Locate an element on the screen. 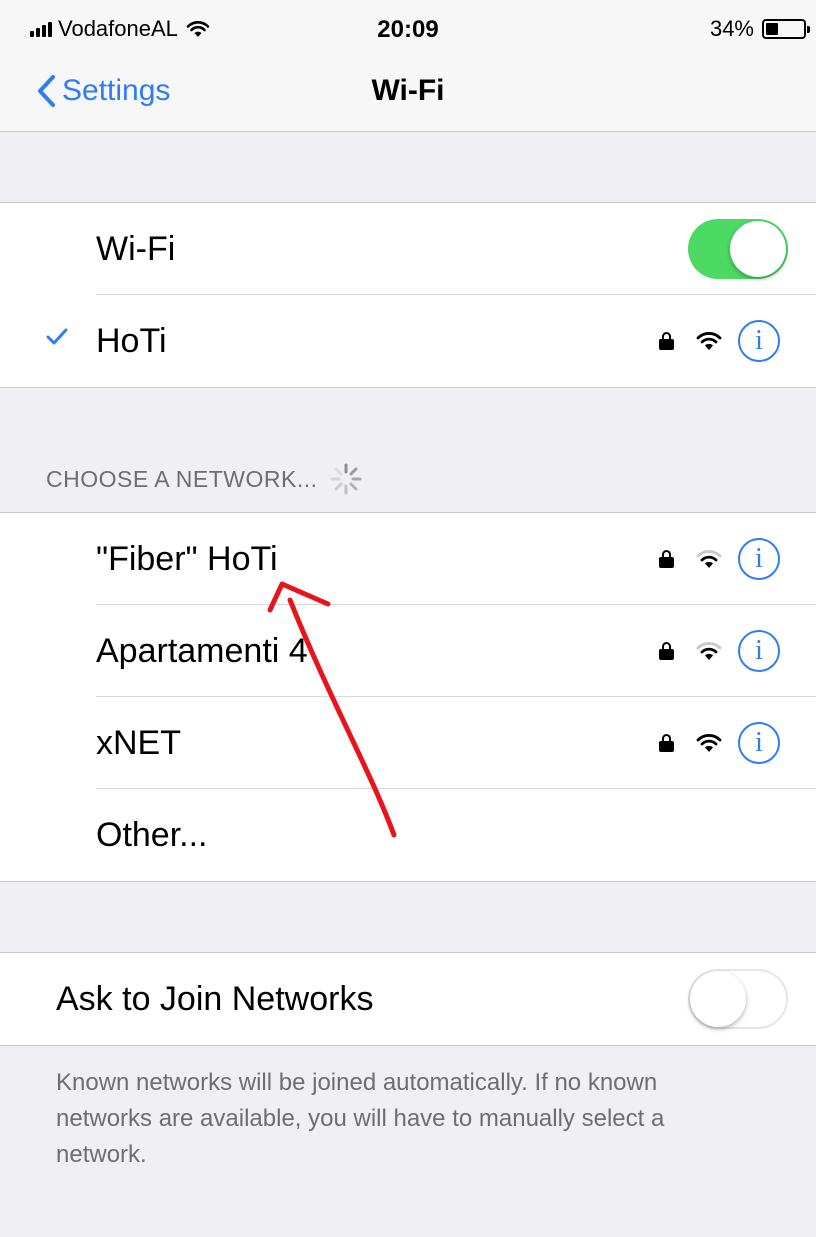 Image resolution: width=816 pixels, height=1237 pixels. network-row: xNET i is located at coordinates (408, 743).